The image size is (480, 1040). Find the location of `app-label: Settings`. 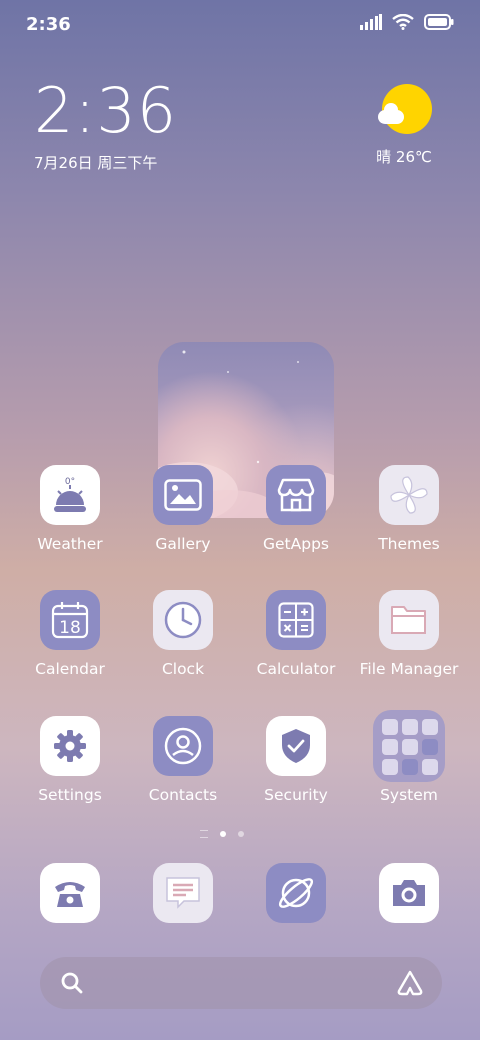

app-label: Settings is located at coordinates (70, 795).